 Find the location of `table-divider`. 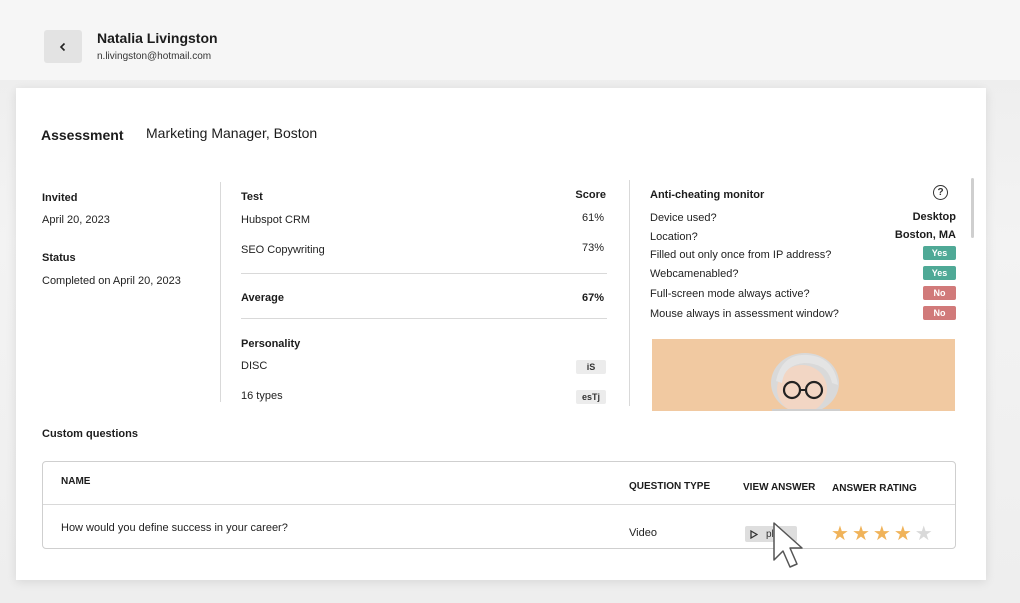

table-divider is located at coordinates (499, 504).